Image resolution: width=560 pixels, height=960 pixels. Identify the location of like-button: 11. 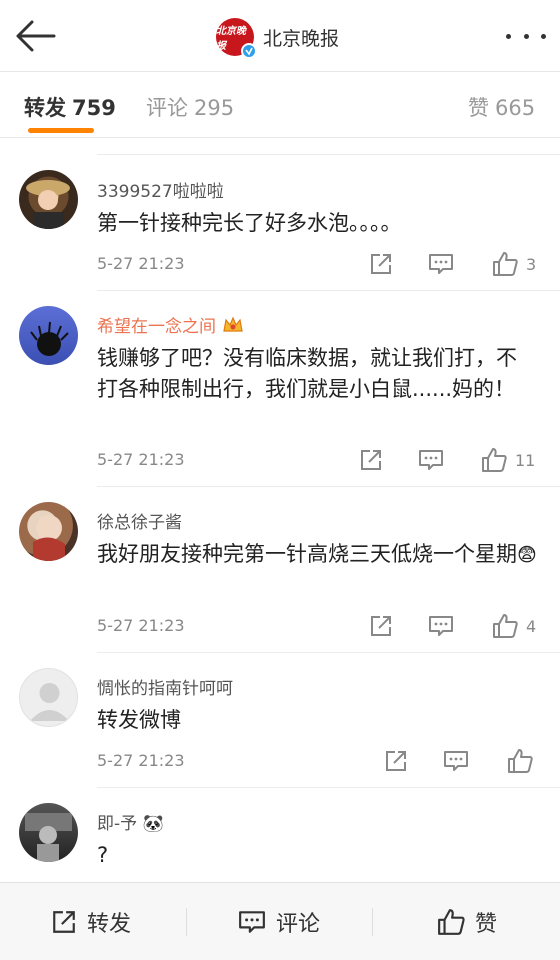
(508, 460).